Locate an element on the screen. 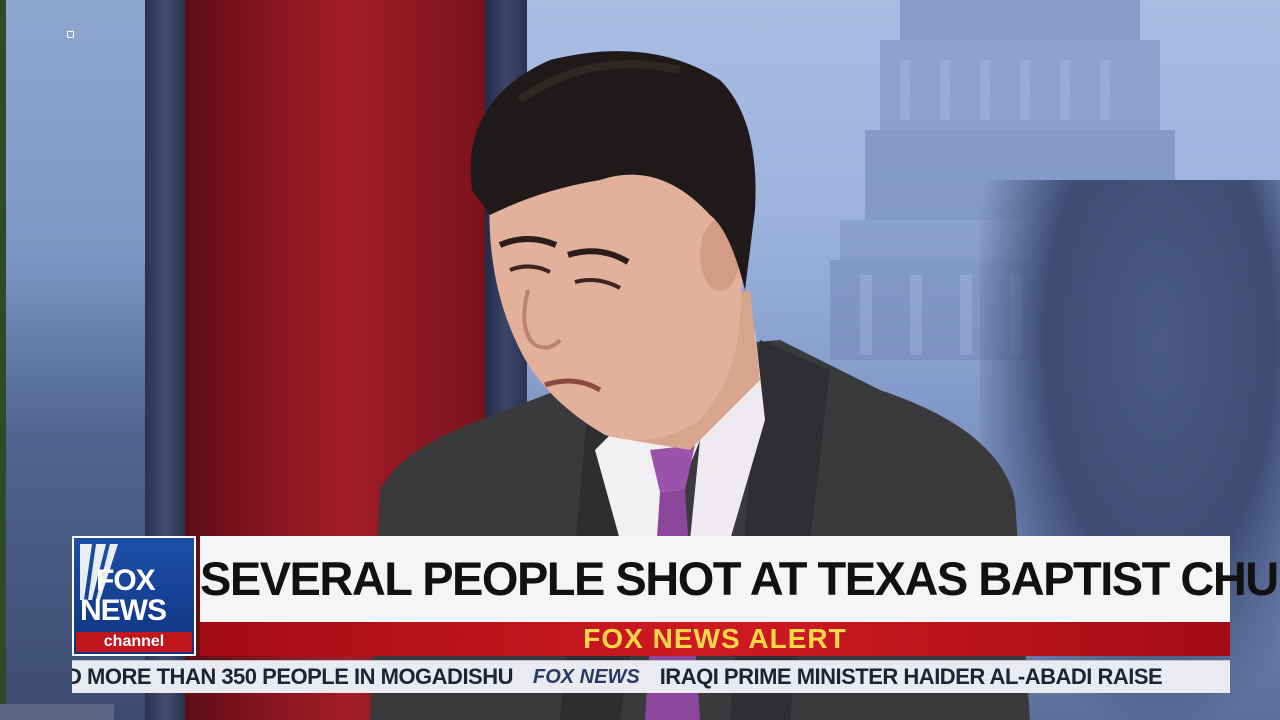 The width and height of the screenshot is (1280, 720). logo-news-text: NEWS is located at coordinates (123, 610).